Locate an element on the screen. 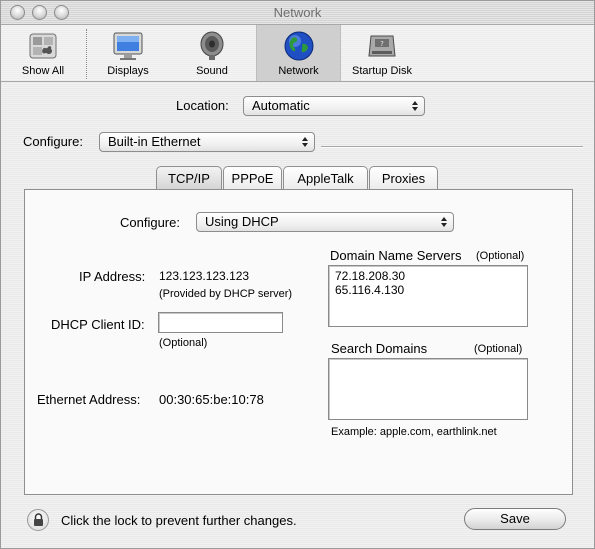 The width and height of the screenshot is (595, 549). ethernet-address-label: Ethernet Address: is located at coordinates (89, 399).